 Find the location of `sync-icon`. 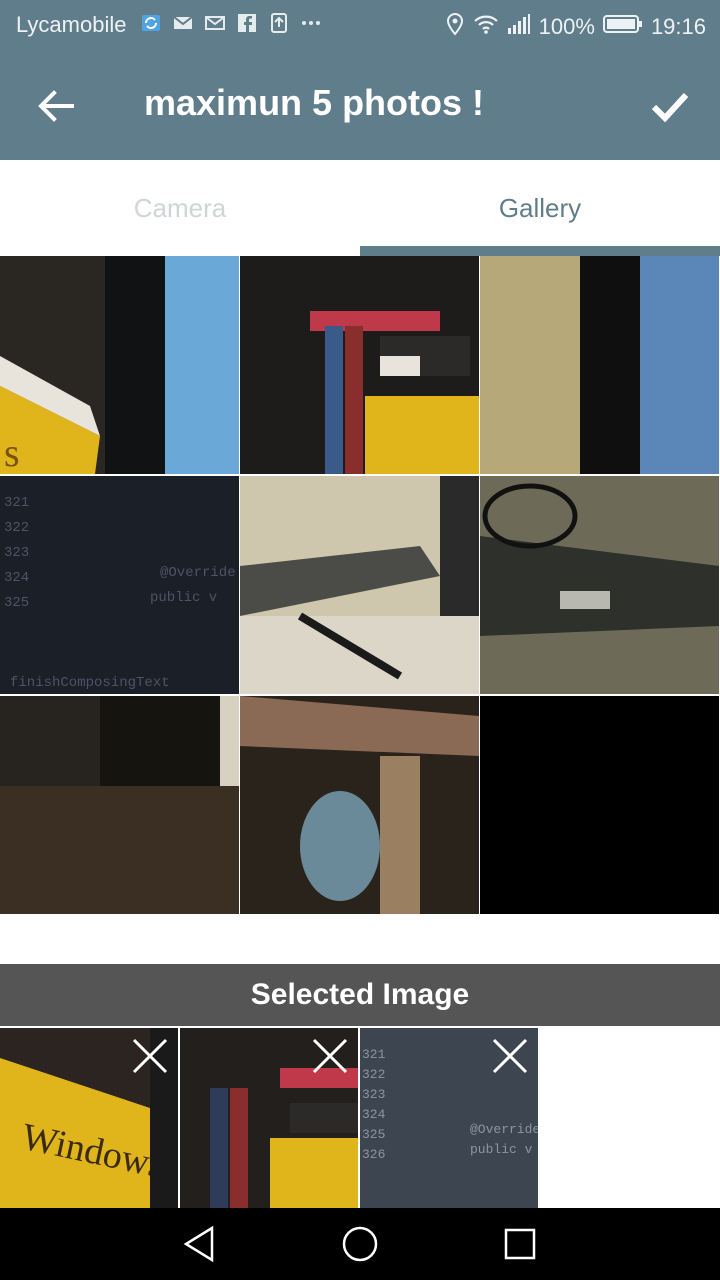

sync-icon is located at coordinates (151, 23).